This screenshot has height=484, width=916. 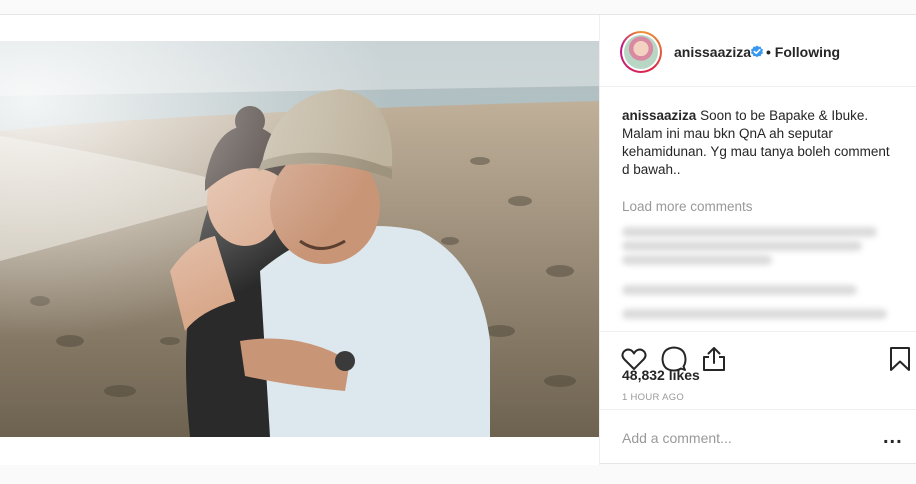 What do you see at coordinates (737, 438) in the screenshot?
I see `comment-input` at bounding box center [737, 438].